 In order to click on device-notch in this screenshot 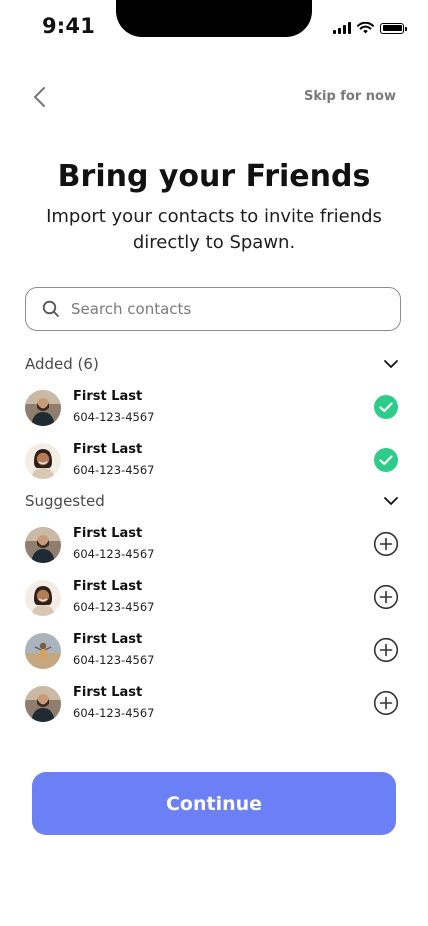, I will do `click(214, 18)`.